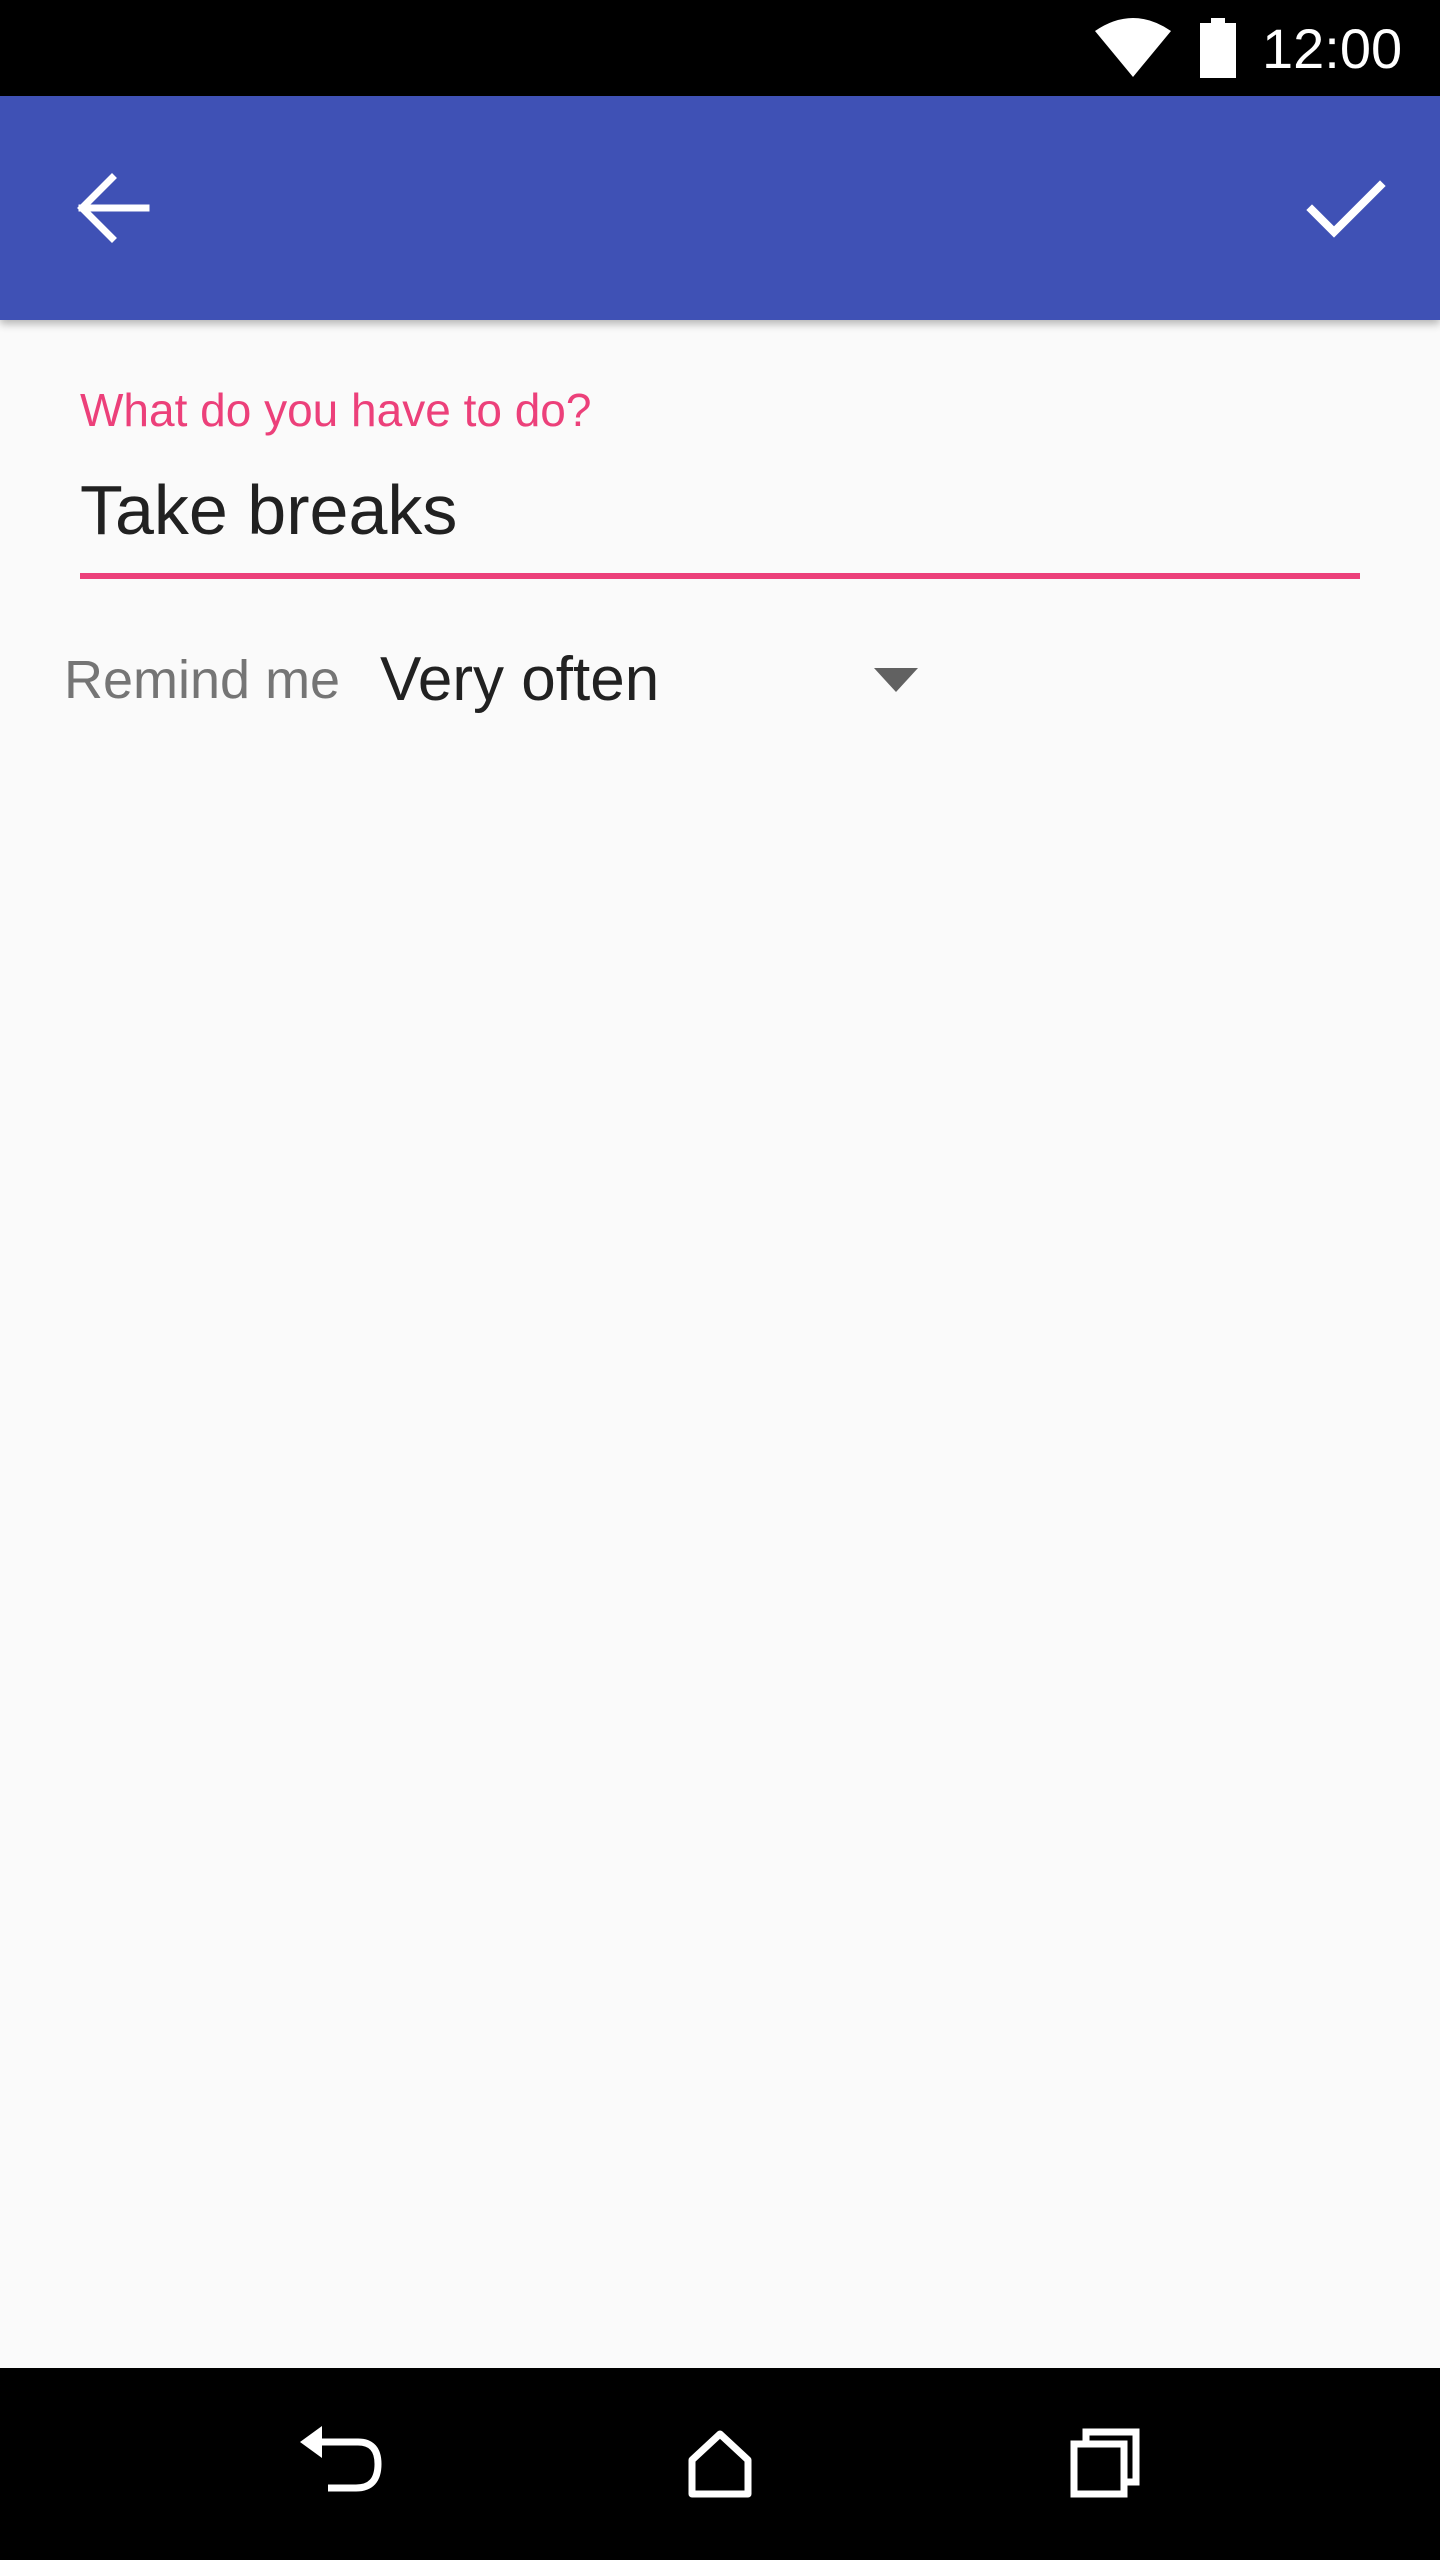 This screenshot has height=2560, width=1440. What do you see at coordinates (896, 680) in the screenshot?
I see `arrow-drop-down-icon` at bounding box center [896, 680].